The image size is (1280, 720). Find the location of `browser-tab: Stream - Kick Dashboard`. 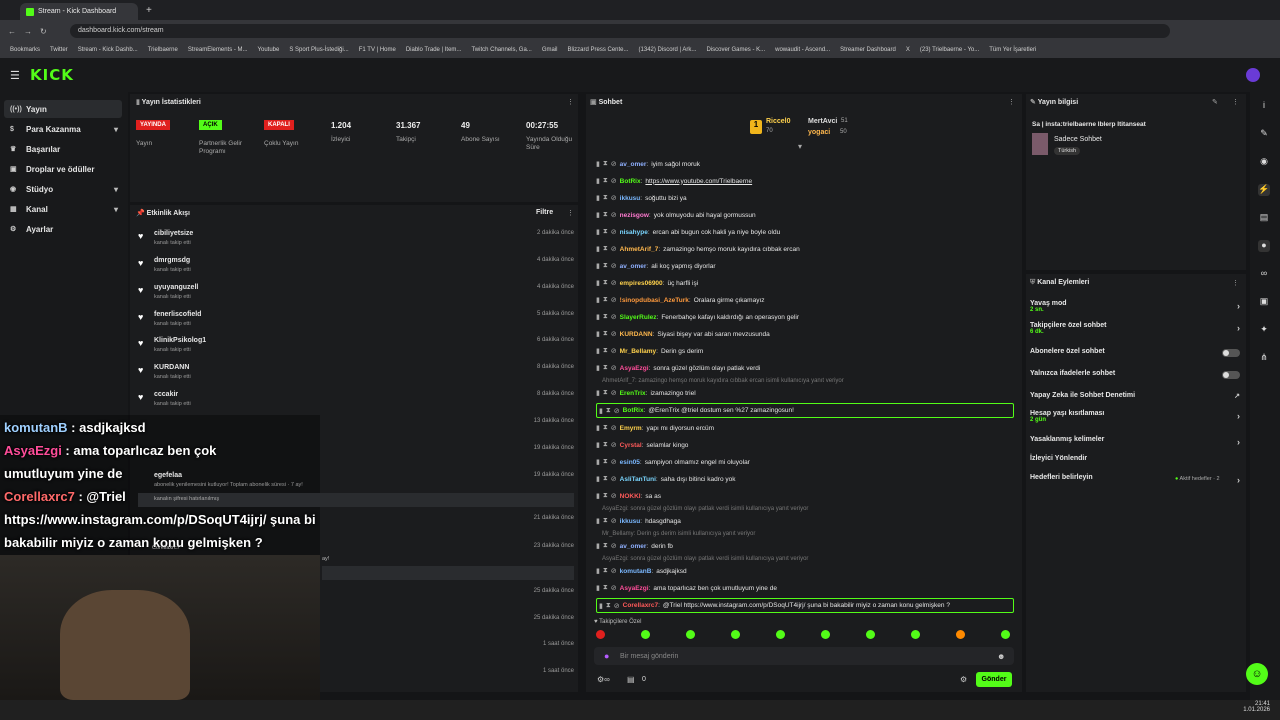

browser-tab: Stream - Kick Dashboard is located at coordinates (79, 11).